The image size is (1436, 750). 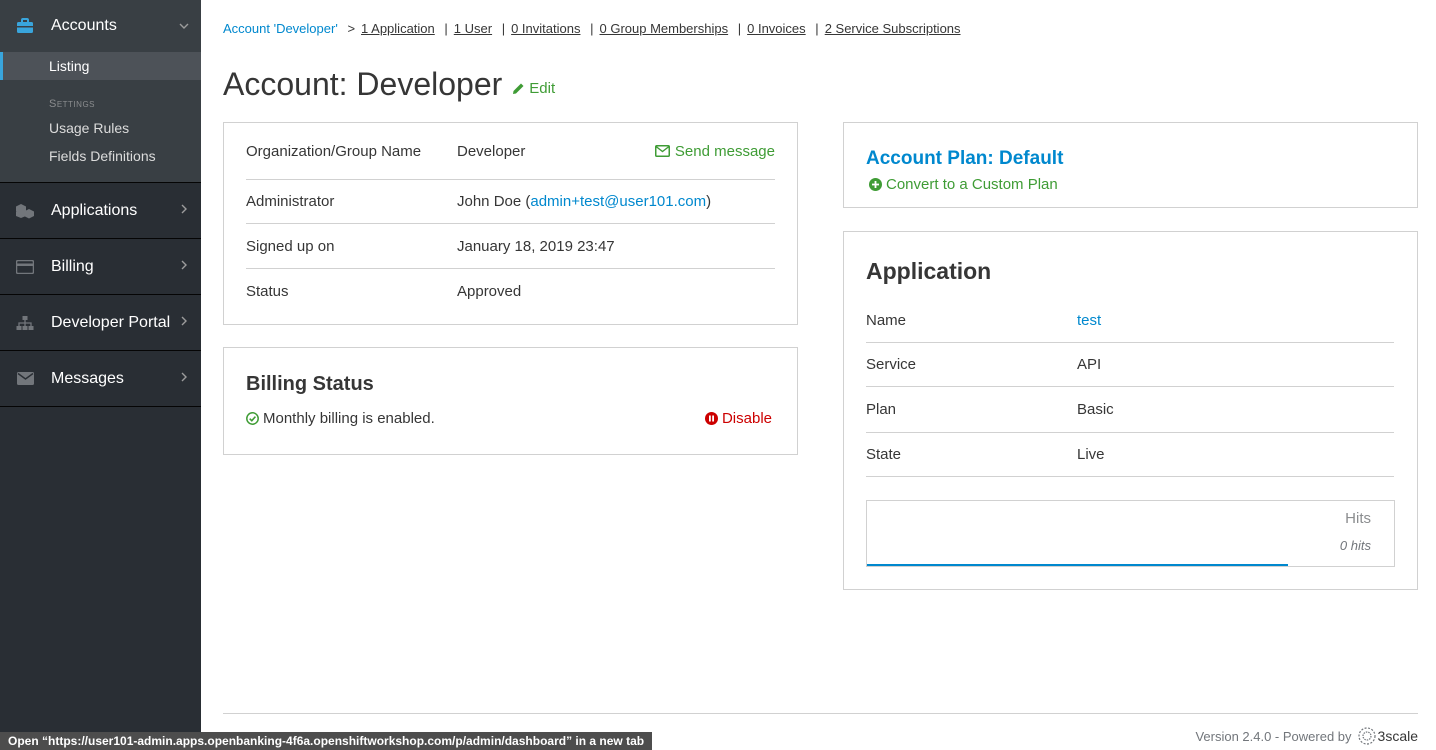 I want to click on sidebar-item-label: Developer Portal, so click(x=111, y=322).